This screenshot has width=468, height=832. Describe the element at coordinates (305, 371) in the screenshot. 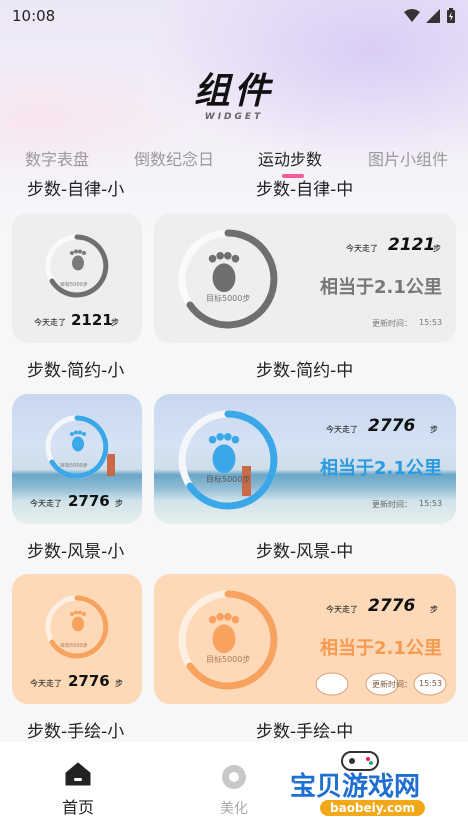

I see `widget-label-simple-medium: 步数-简约-中` at that location.